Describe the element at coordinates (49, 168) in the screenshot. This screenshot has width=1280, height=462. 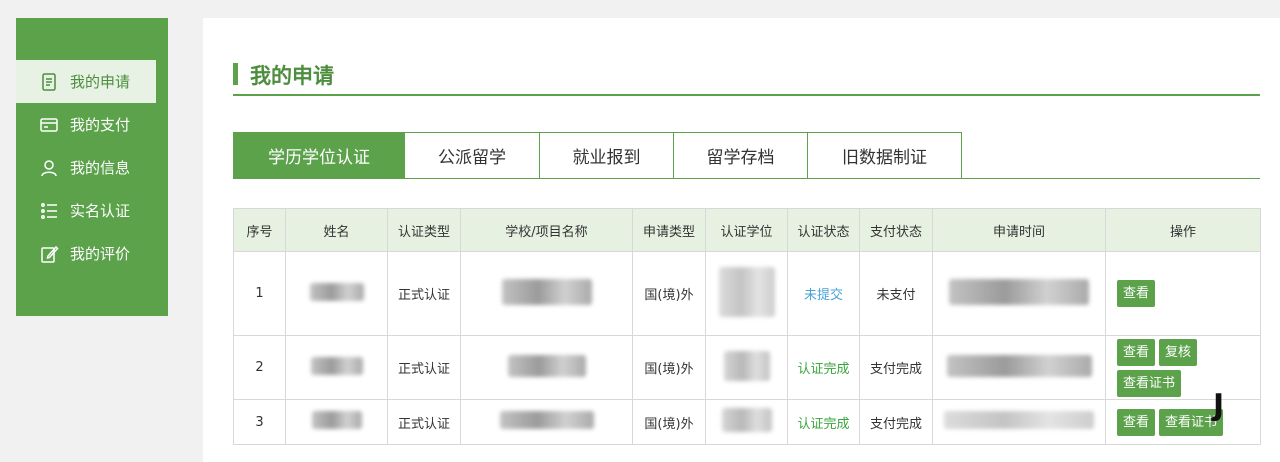
I see `user-icon` at that location.